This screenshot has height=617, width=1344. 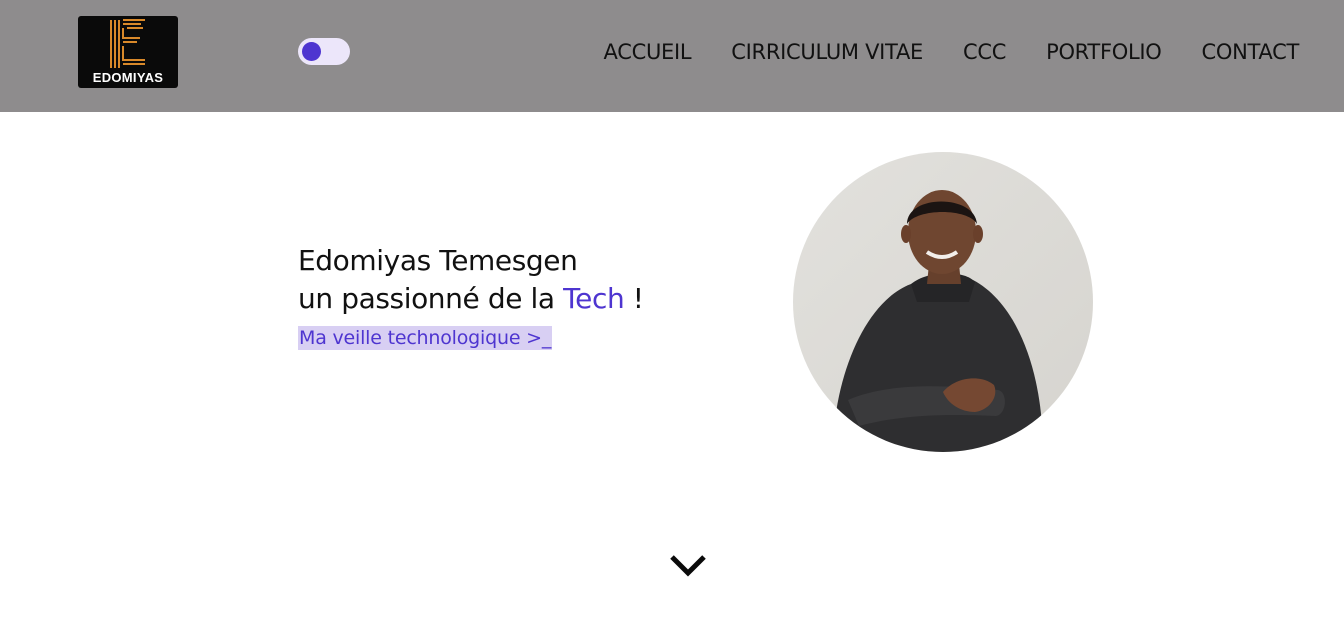 What do you see at coordinates (431, 298) in the screenshot?
I see `tagline-prefix: un passionné de la` at bounding box center [431, 298].